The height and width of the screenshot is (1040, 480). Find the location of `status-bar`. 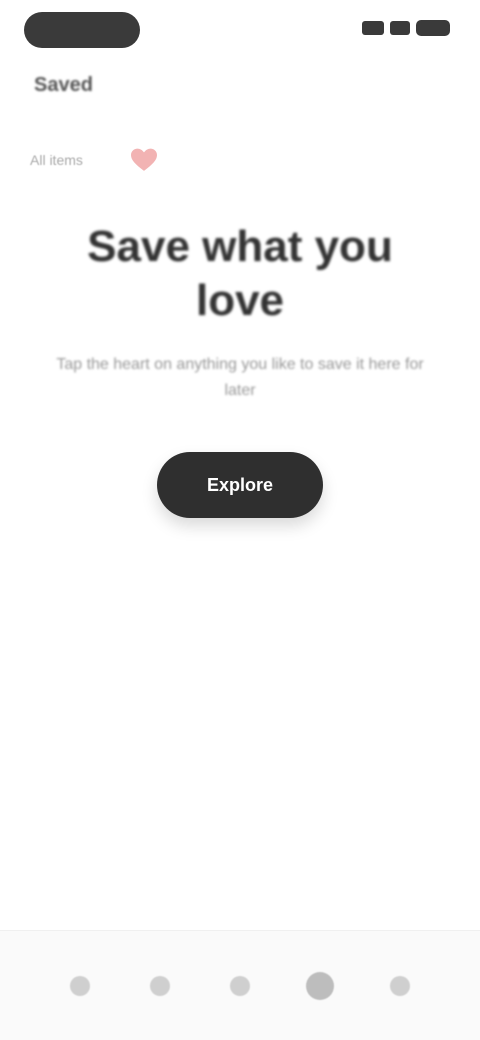

status-bar is located at coordinates (240, 30).